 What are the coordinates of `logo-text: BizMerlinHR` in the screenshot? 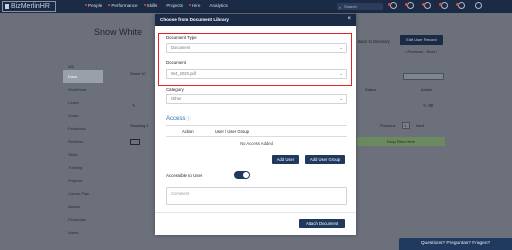 It's located at (30, 6).